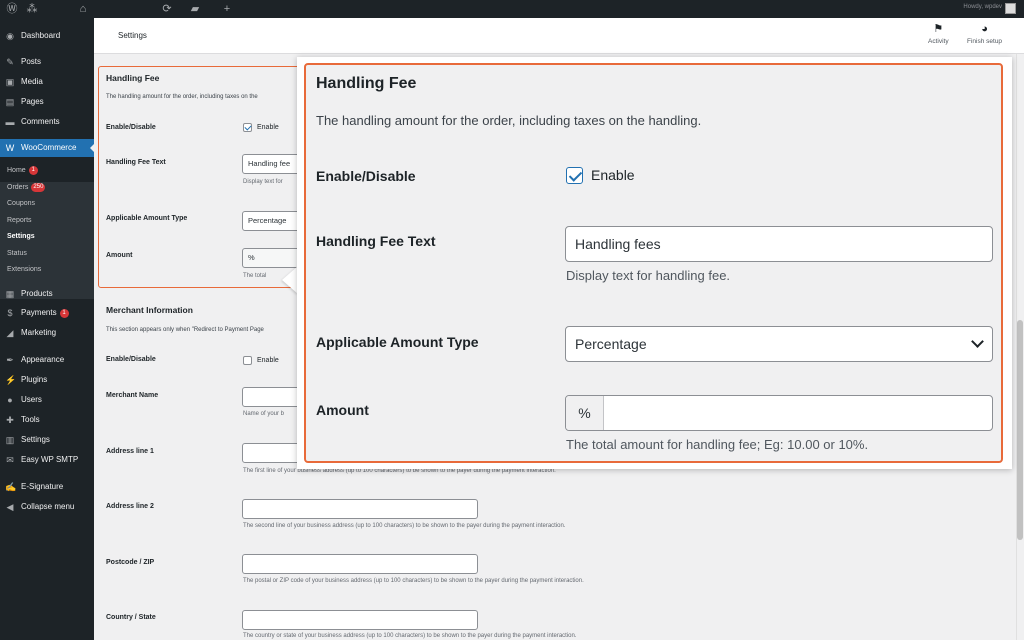 This screenshot has height=640, width=1024. What do you see at coordinates (512, 9) in the screenshot?
I see `admin-bar: Ⓦ ⁂ ⌂ ⟳ ▰ + Howdy, wpdev` at bounding box center [512, 9].